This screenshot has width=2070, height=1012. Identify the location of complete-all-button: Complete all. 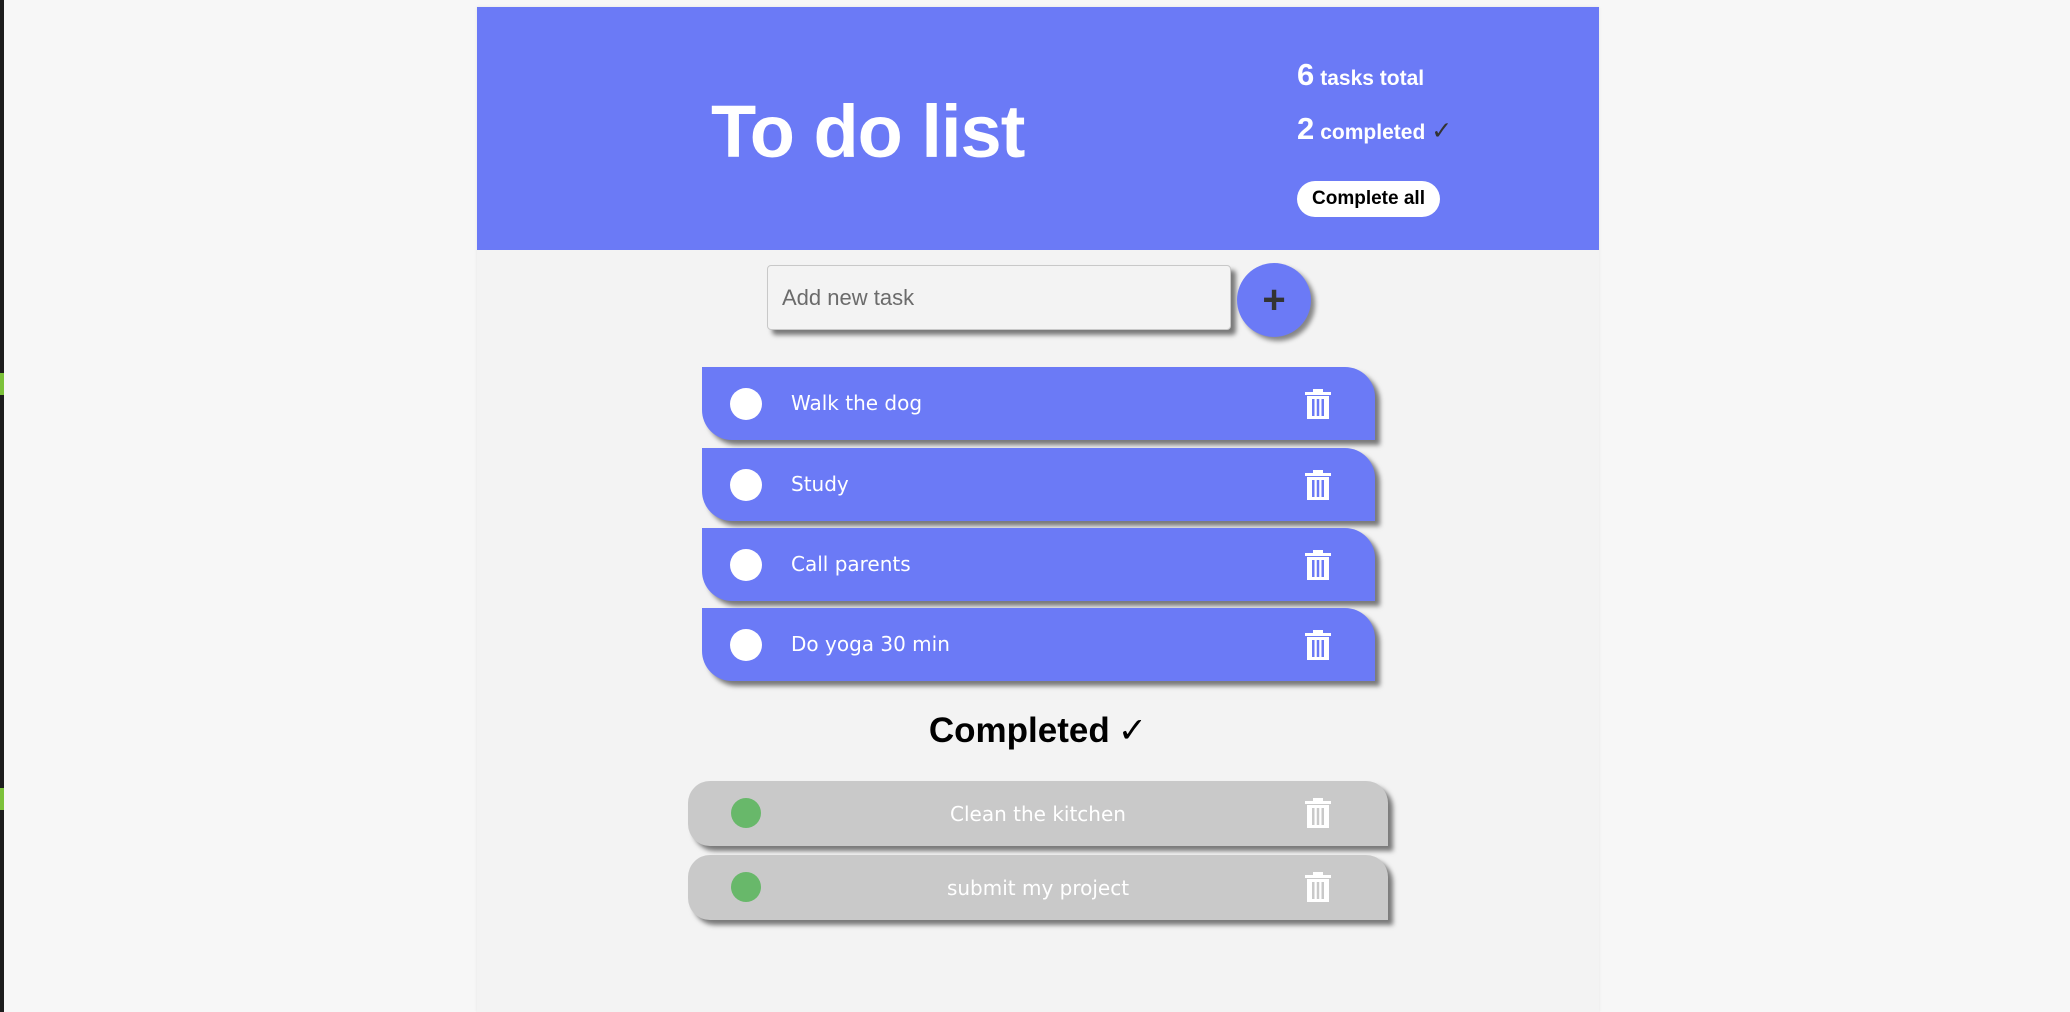
(1368, 199).